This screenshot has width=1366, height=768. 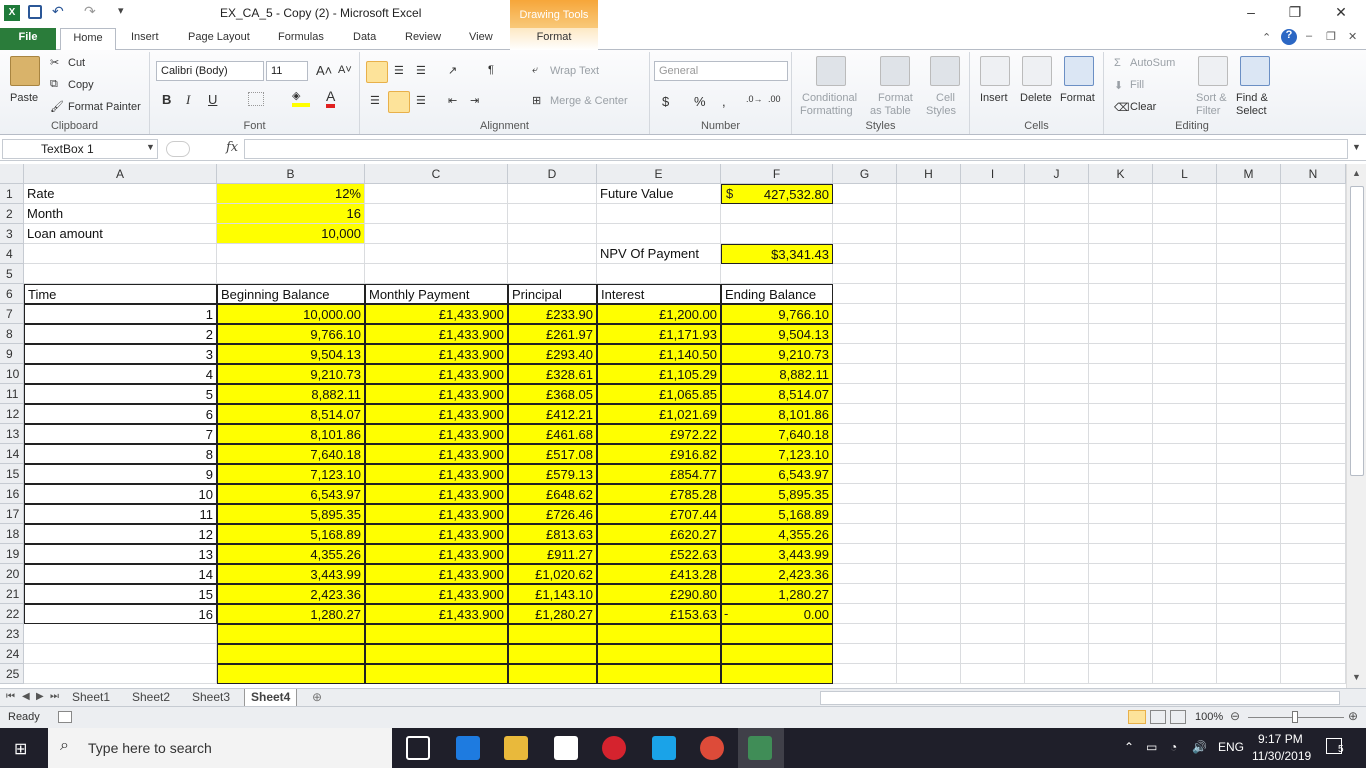 What do you see at coordinates (104, 107) in the screenshot?
I see `format-painter-button: Format Painter` at bounding box center [104, 107].